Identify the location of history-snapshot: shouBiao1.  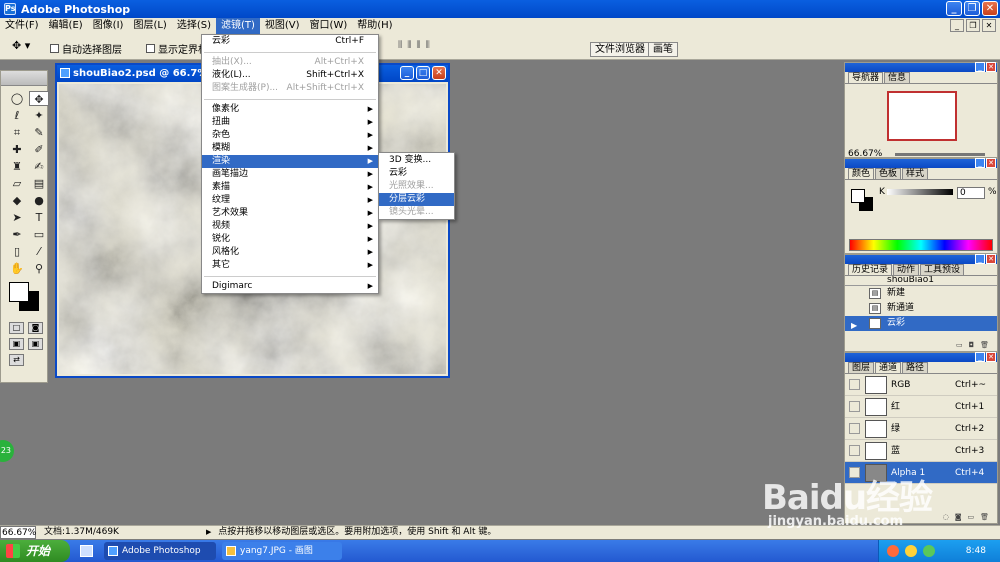
(921, 281).